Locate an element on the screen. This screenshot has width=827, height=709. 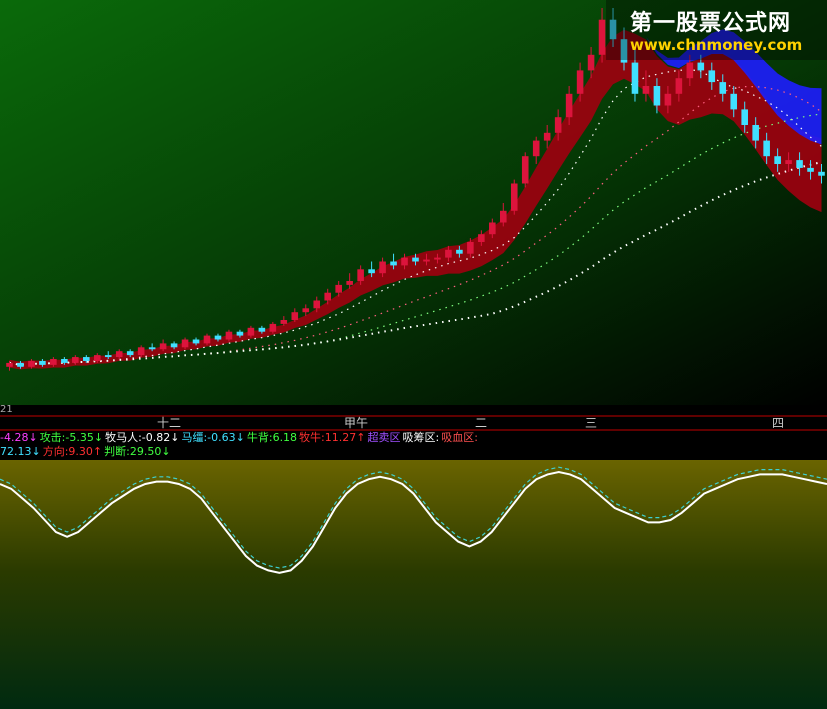
watermark-title: 第一股票公式网 is located at coordinates (711, 23).